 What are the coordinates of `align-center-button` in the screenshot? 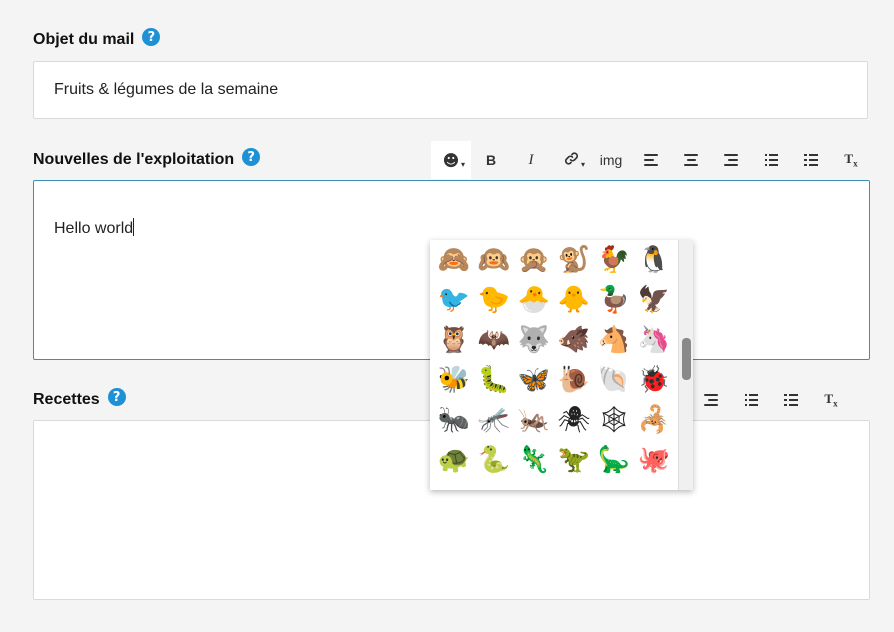 It's located at (691, 160).